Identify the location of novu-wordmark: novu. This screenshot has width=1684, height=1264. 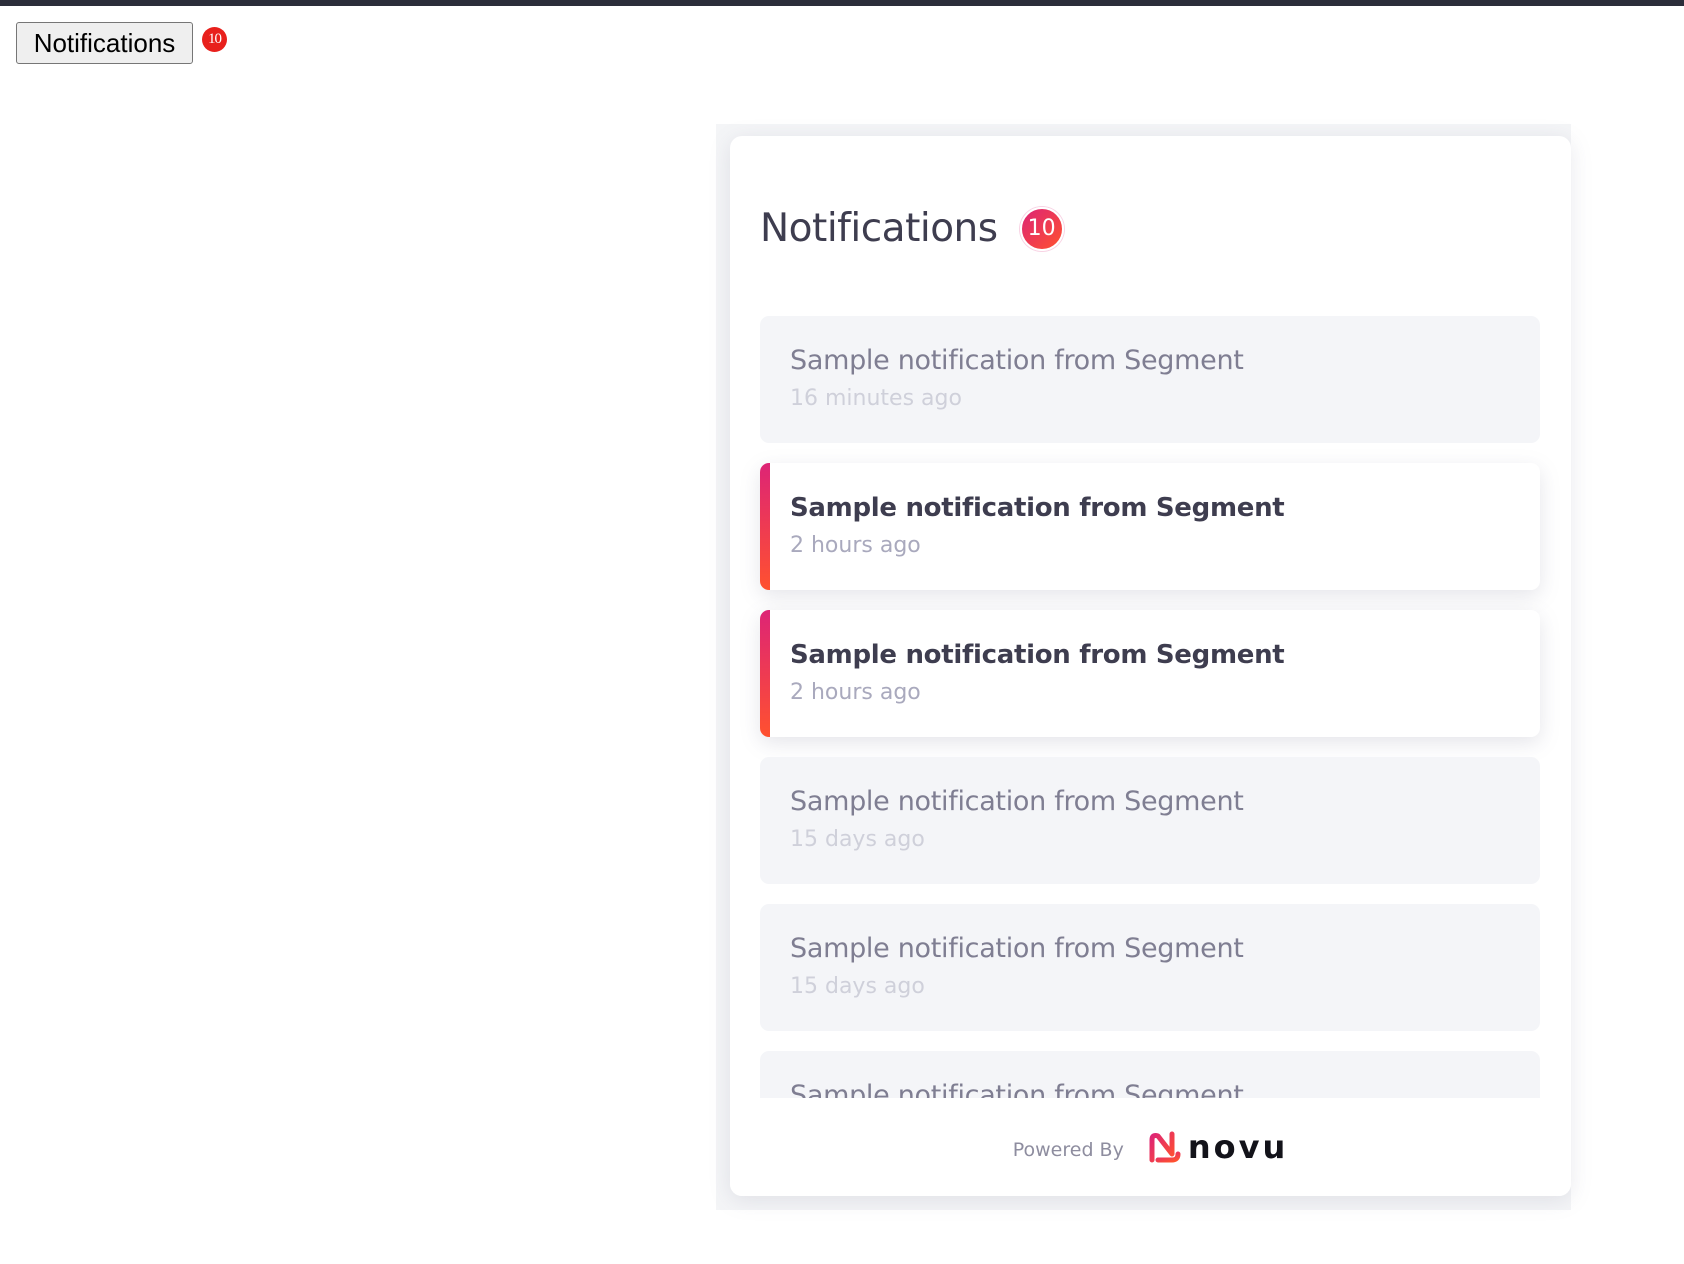
(1238, 1147).